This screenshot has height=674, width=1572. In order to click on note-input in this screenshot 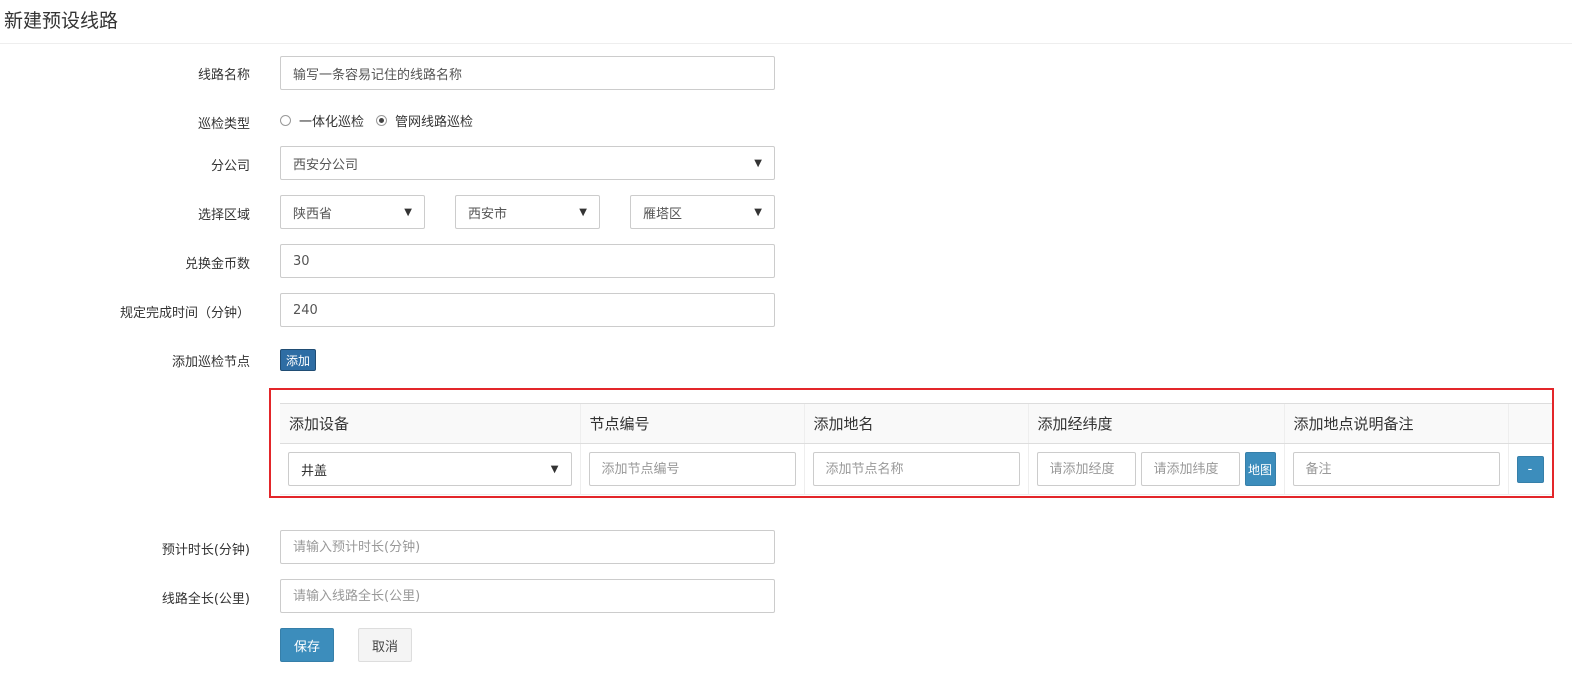, I will do `click(1396, 469)`.